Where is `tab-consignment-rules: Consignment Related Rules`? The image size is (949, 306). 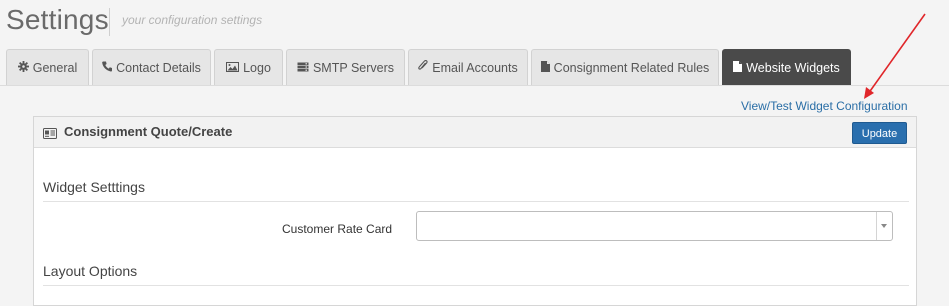
tab-consignment-rules: Consignment Related Rules is located at coordinates (625, 67).